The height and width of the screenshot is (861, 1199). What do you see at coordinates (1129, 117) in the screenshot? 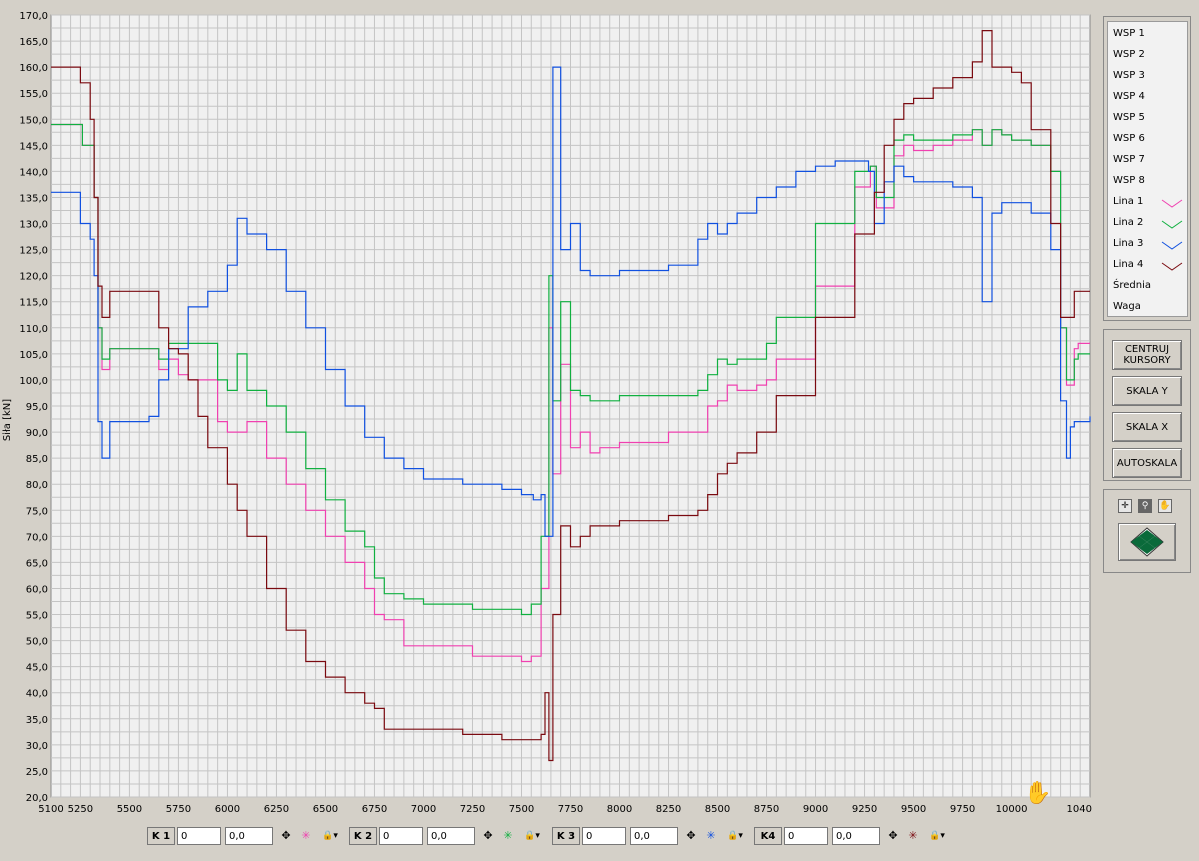
I see `legend-item: WSP 5` at bounding box center [1129, 117].